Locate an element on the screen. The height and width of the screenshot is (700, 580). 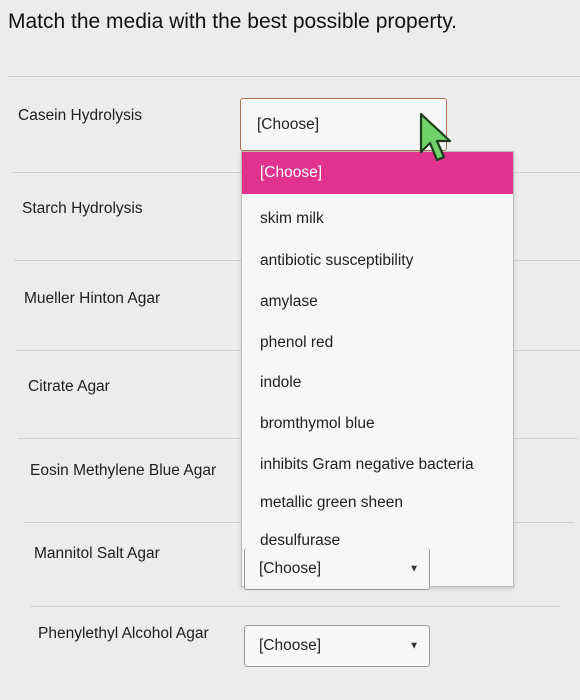
dropdown-option-metallic-green-sheen: metallic green sheen is located at coordinates (377, 503).